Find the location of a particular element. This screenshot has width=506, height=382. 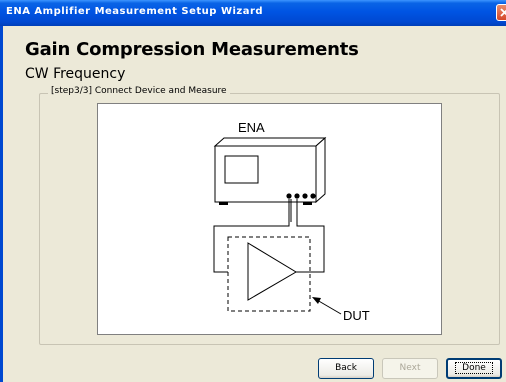

dut-label: DUT is located at coordinates (356, 315).